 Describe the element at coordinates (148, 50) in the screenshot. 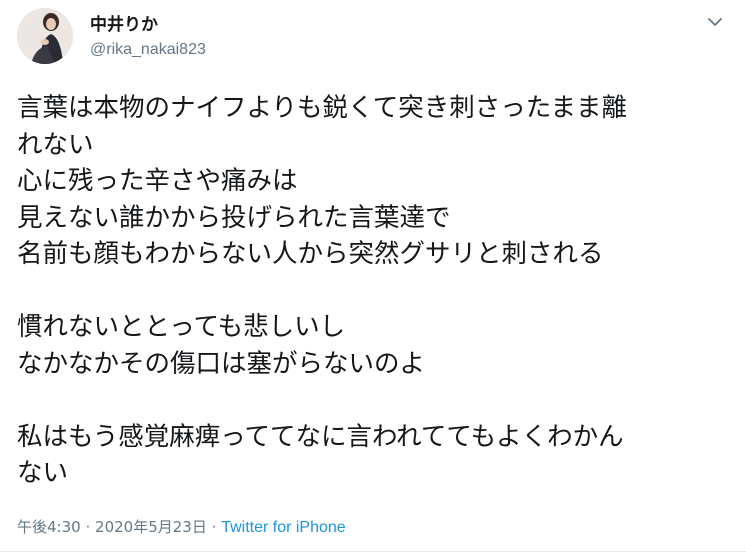

I see `user-handle: @rika_nakai823` at that location.